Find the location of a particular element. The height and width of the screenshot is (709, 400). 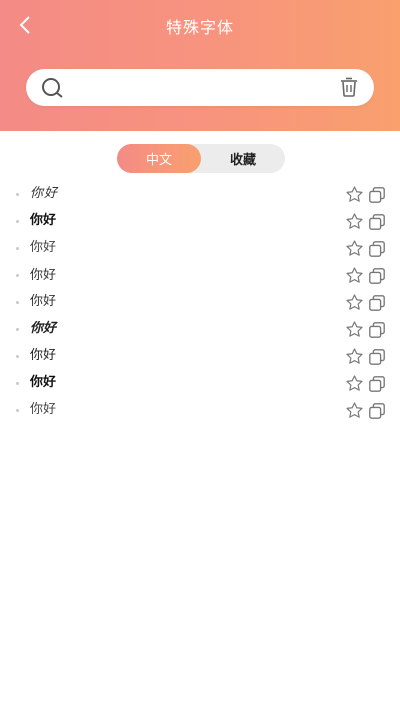

tab-switcher: 中文 收藏 is located at coordinates (201, 158).